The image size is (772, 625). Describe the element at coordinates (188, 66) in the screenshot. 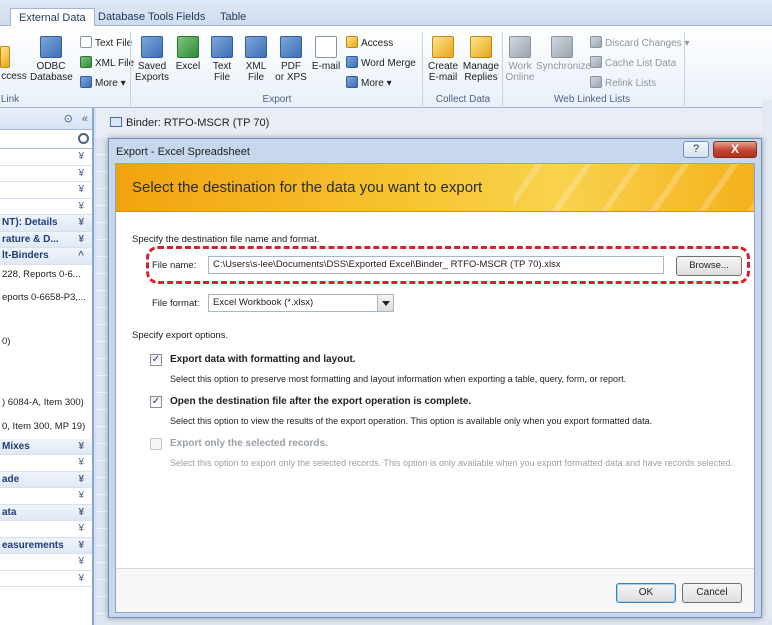

I see `export-excel-label: Excel` at that location.